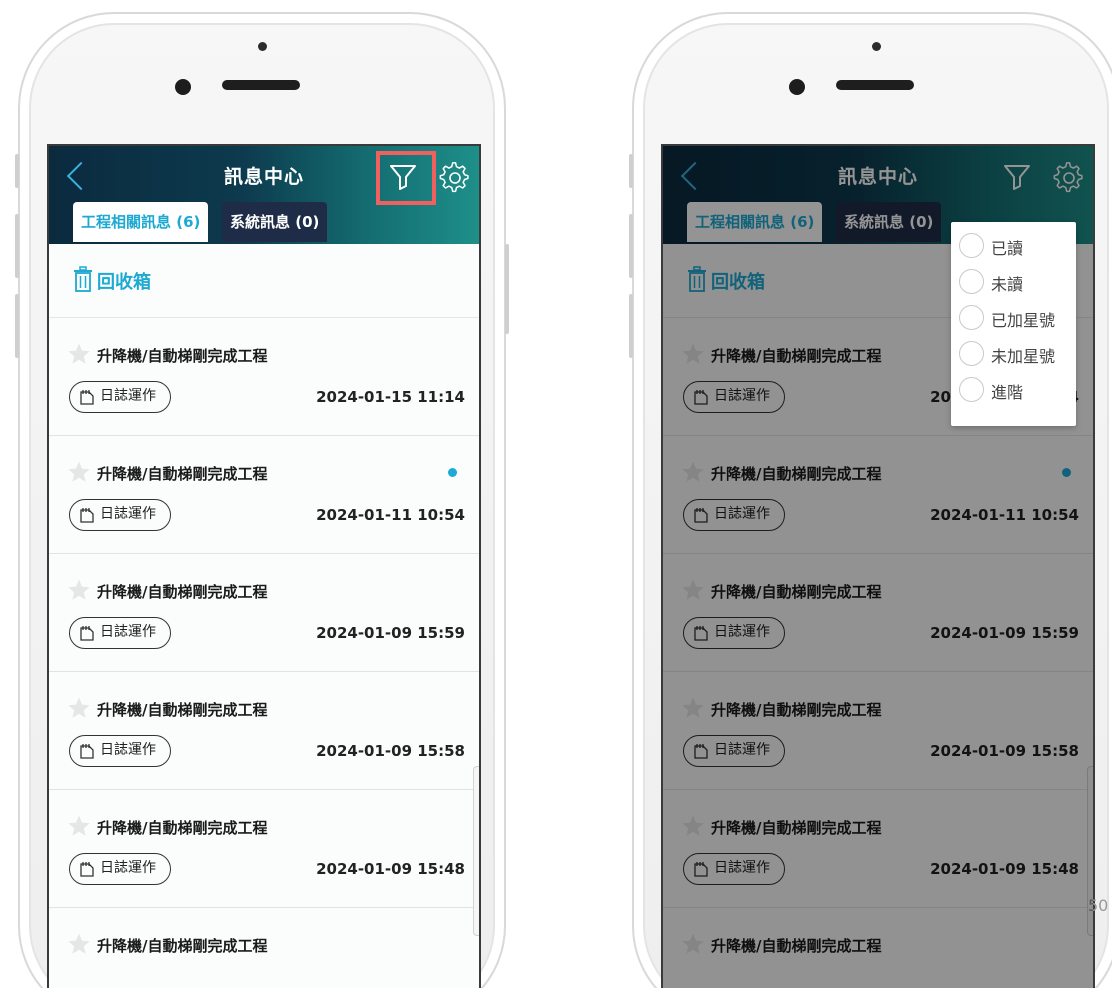 Image resolution: width=1112 pixels, height=988 pixels. What do you see at coordinates (264, 731) in the screenshot?
I see `list-item: 升降機/自動梯剛完成工程 日誌運作 2024-01-09 15:58` at bounding box center [264, 731].